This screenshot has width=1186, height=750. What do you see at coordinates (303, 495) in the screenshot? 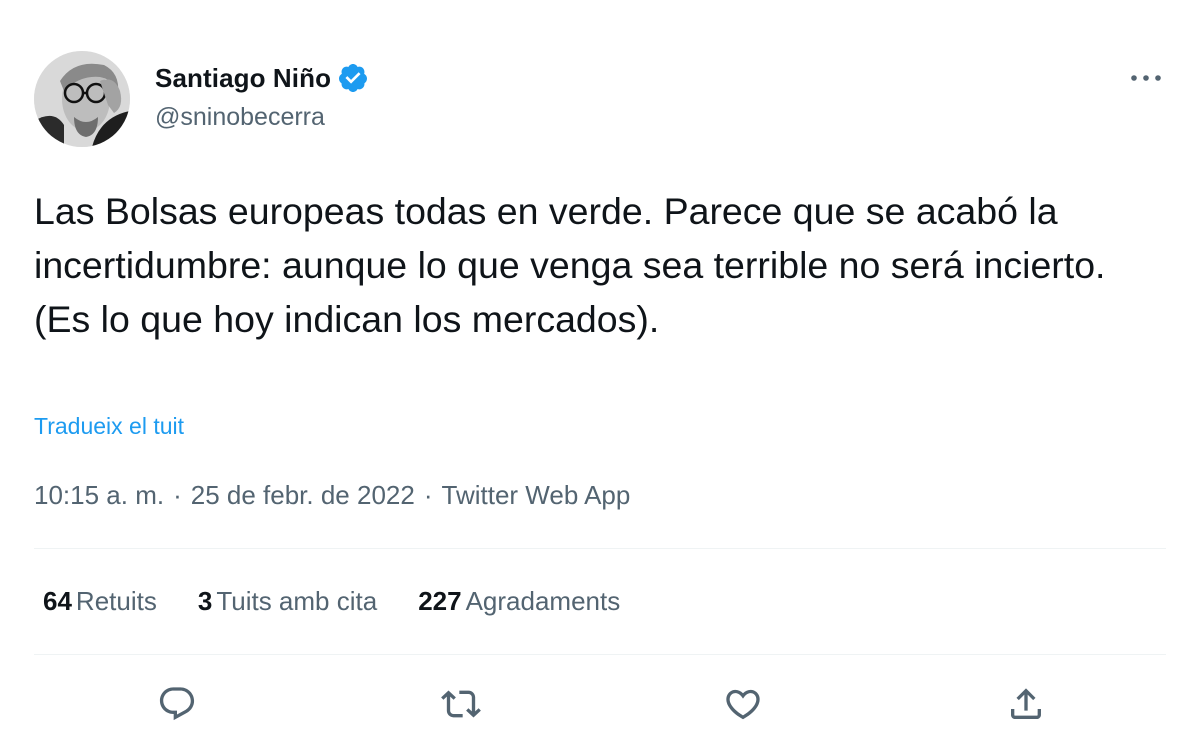
I see `tweet-date: 25 de febr. de 2022` at bounding box center [303, 495].